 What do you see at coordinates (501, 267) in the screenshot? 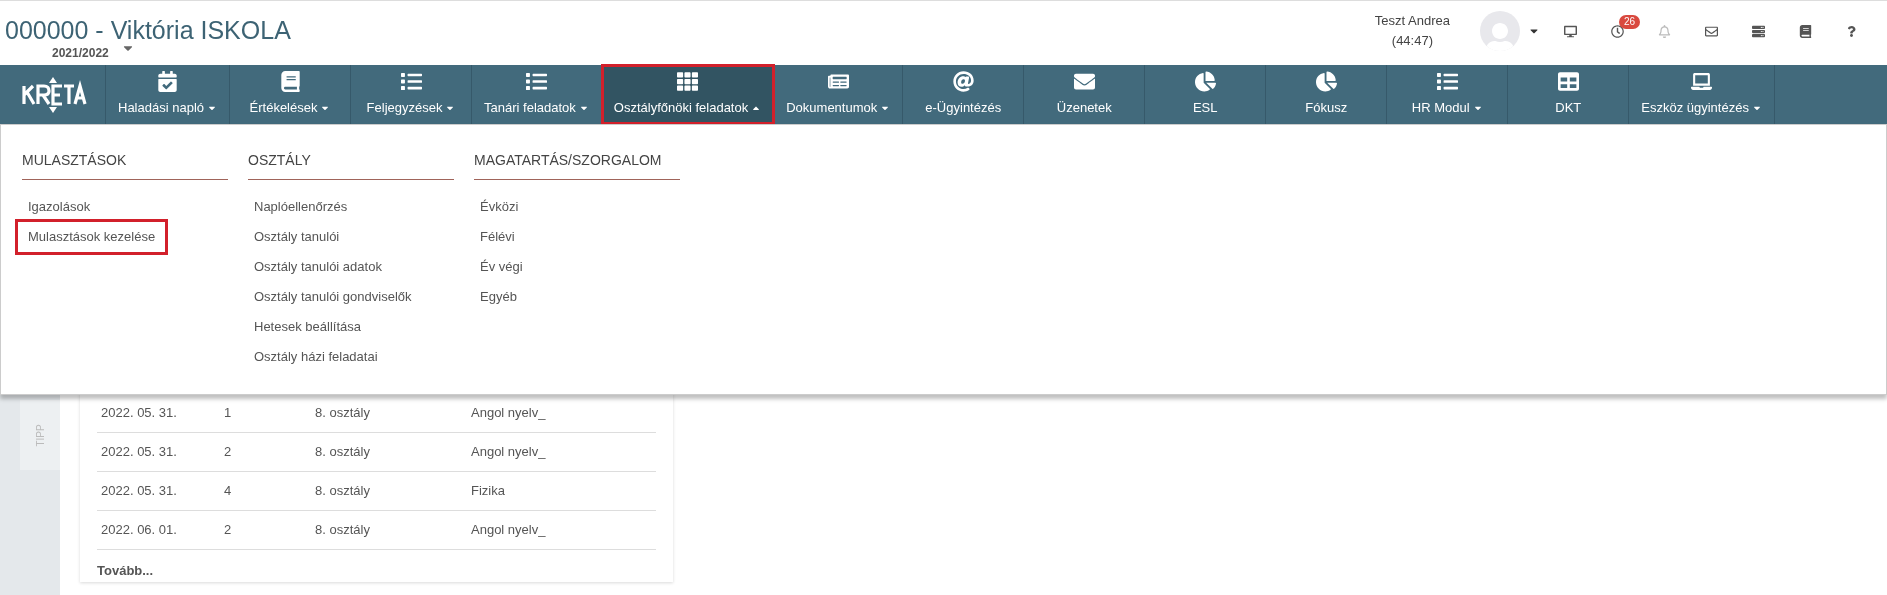
I see `menu-item: Év végi` at bounding box center [501, 267].